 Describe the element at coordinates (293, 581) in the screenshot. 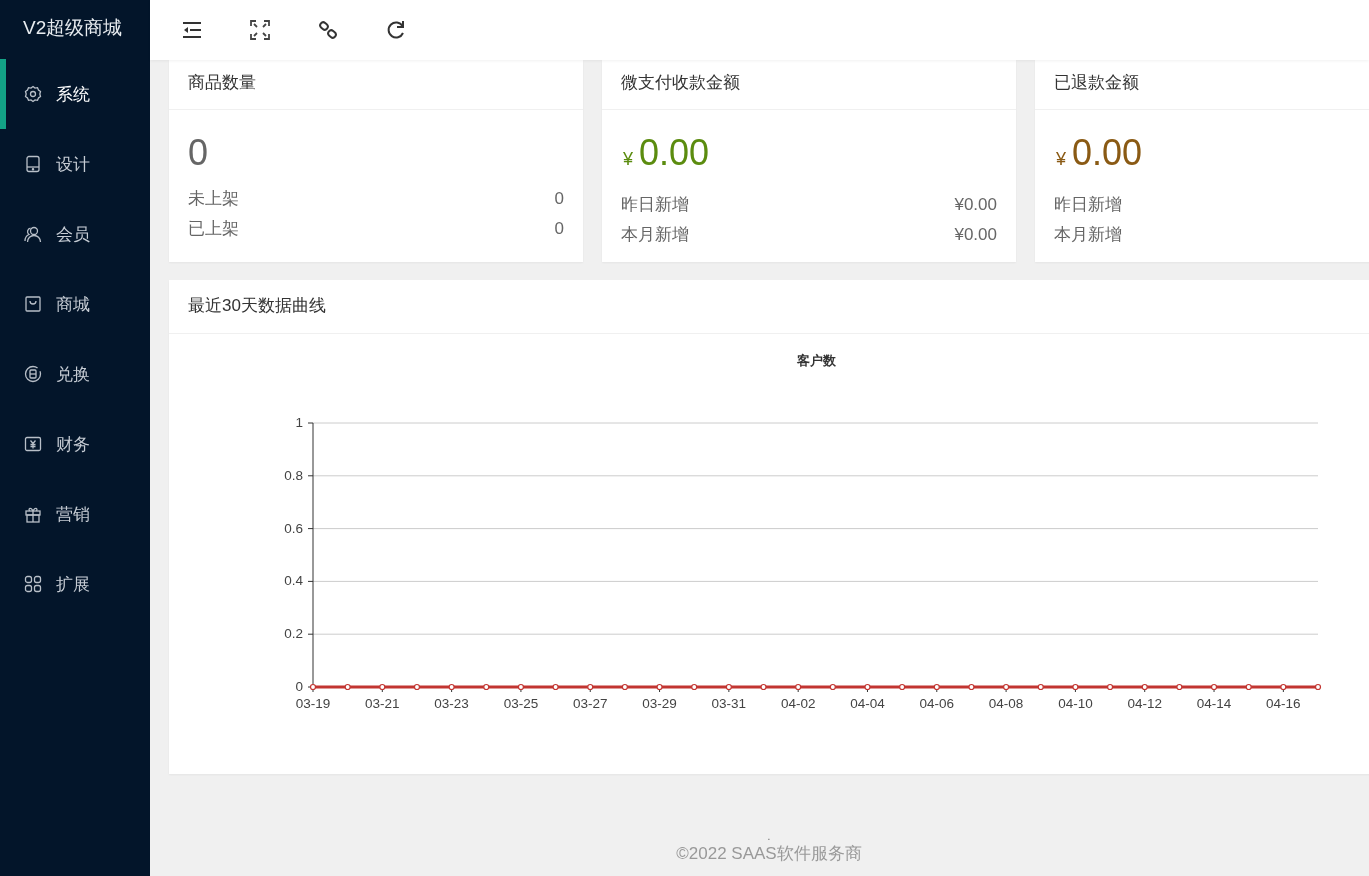

I see `y-axis-label: 0.4` at that location.